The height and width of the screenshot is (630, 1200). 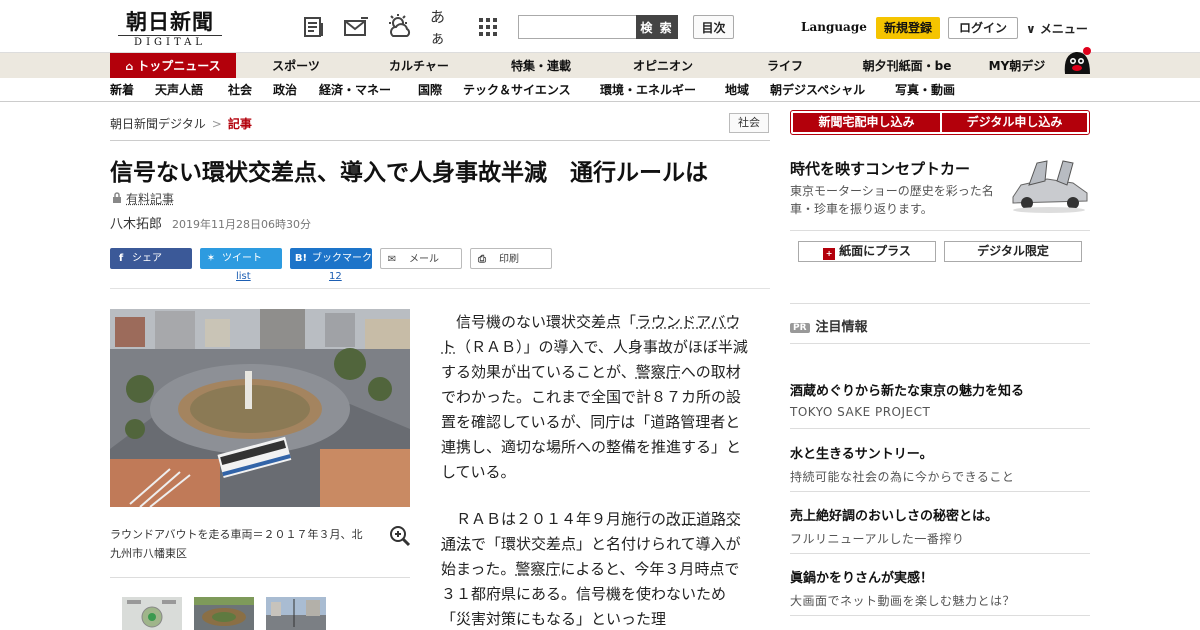 I want to click on subnav-society: 社会, so click(x=240, y=90).